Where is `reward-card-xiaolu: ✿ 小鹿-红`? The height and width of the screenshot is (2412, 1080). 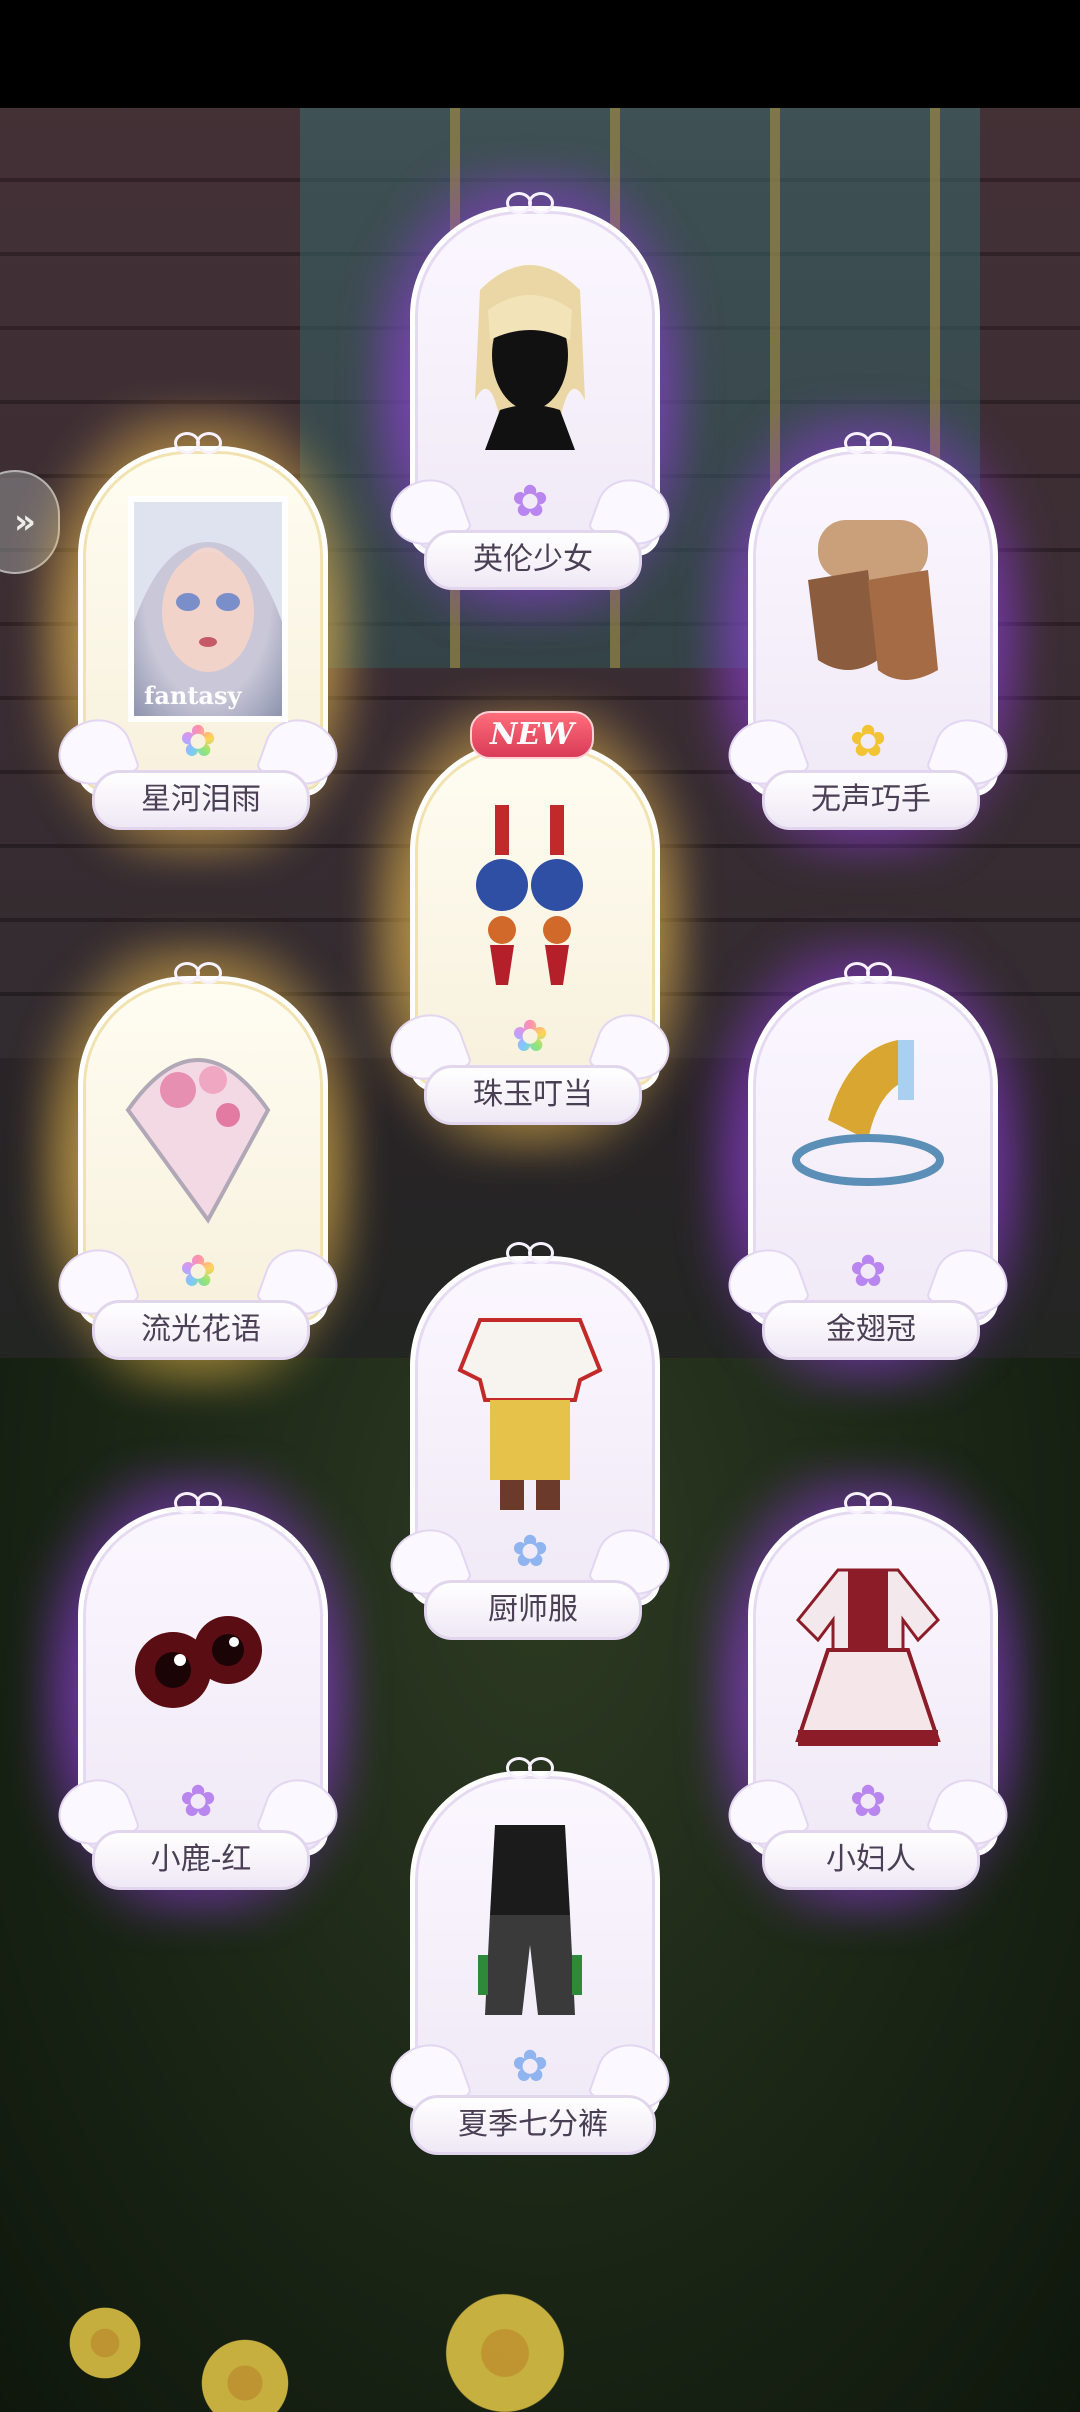
reward-card-xiaolu: ✿ 小鹿-红 is located at coordinates (198, 1695).